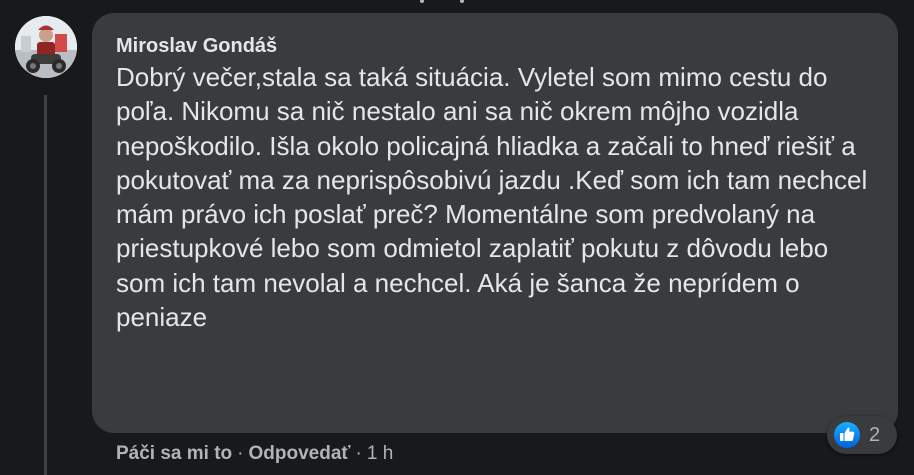  I want to click on reaction-count: 2, so click(875, 435).